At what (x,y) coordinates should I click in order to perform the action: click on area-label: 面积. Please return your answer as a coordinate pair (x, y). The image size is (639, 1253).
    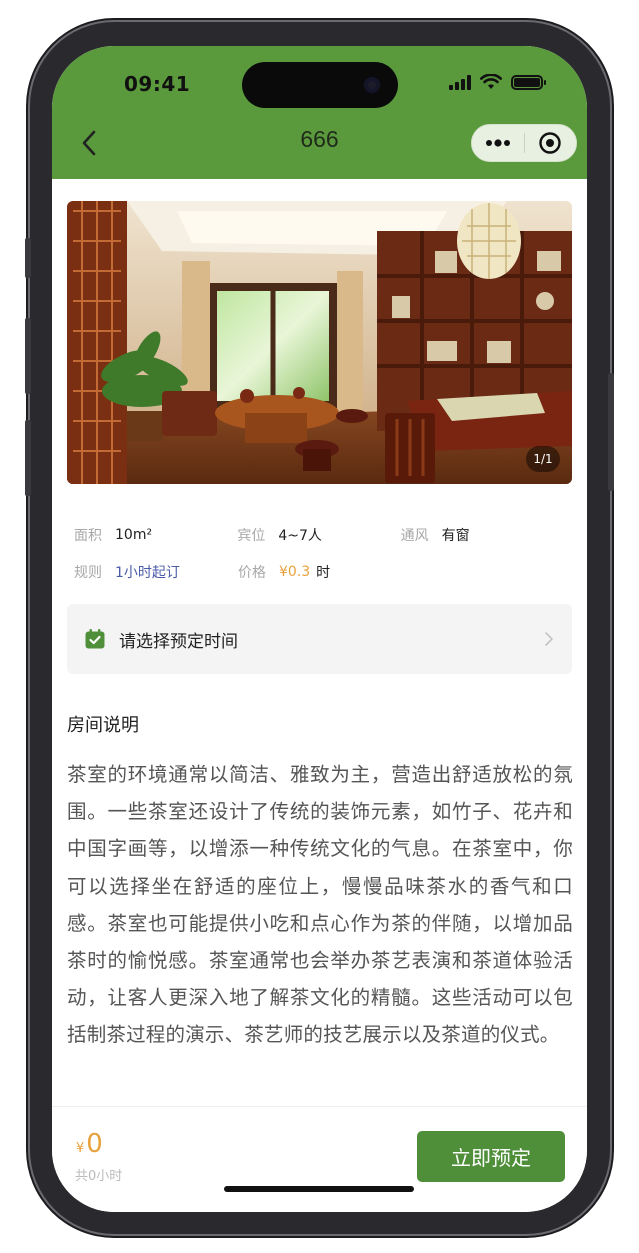
    Looking at the image, I should click on (88, 535).